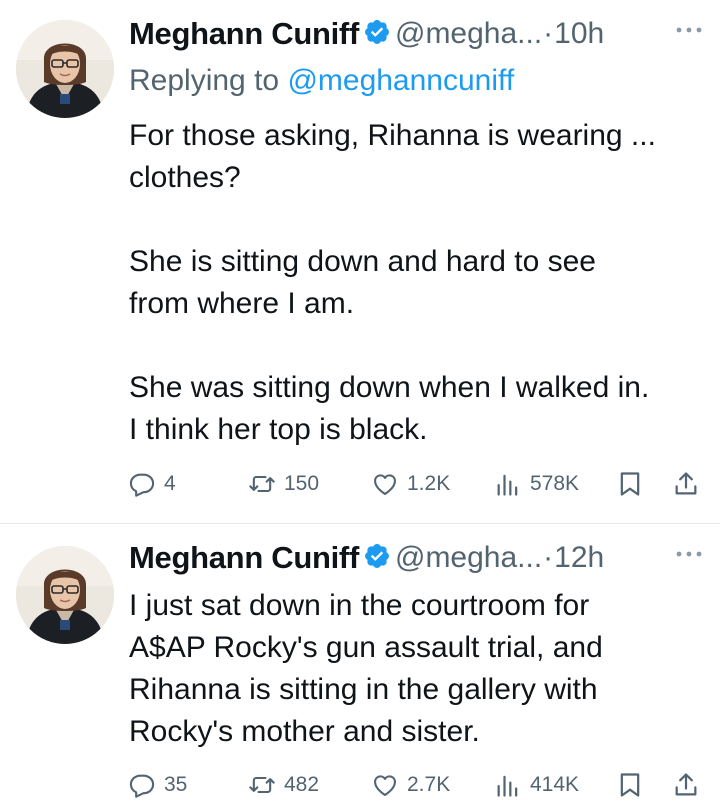  Describe the element at coordinates (170, 483) in the screenshot. I see `reply-count: 4` at that location.